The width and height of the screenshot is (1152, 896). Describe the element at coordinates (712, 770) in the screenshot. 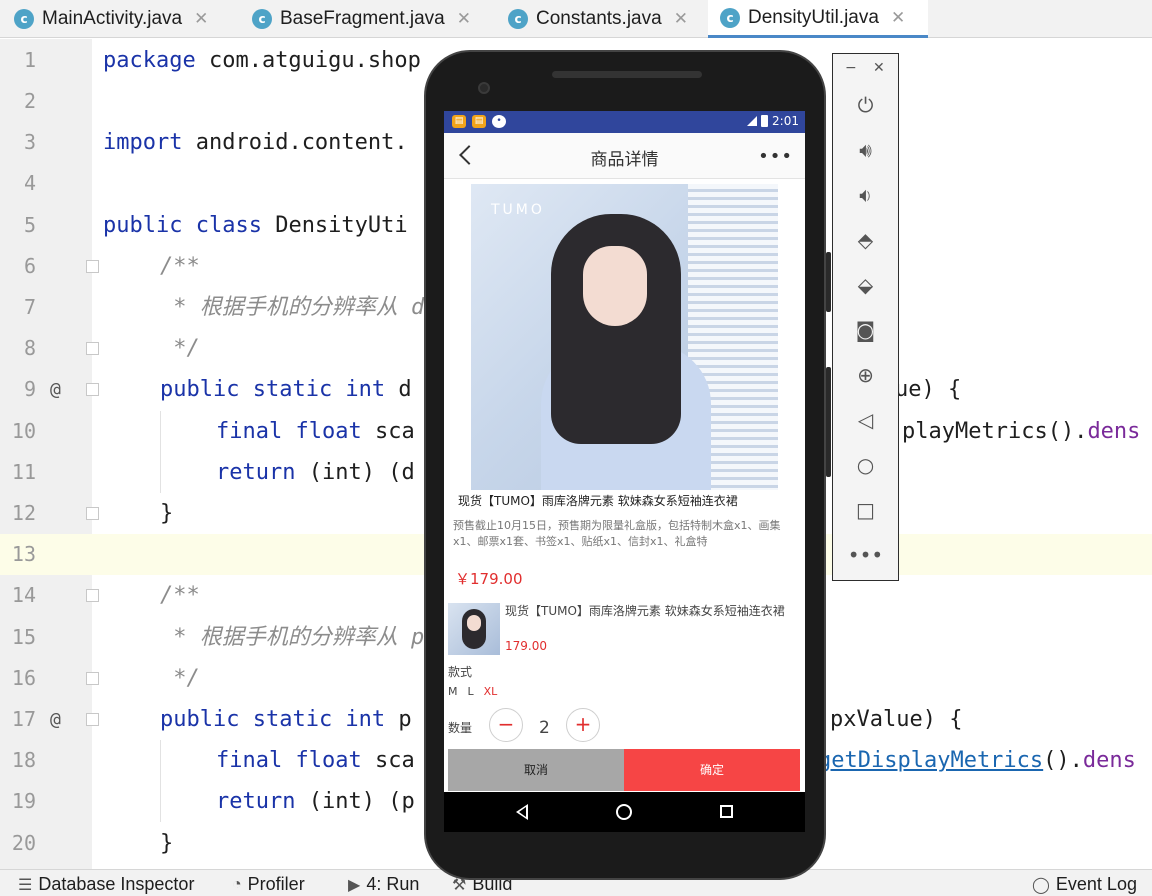

I see `confirm-button: 确定` at that location.